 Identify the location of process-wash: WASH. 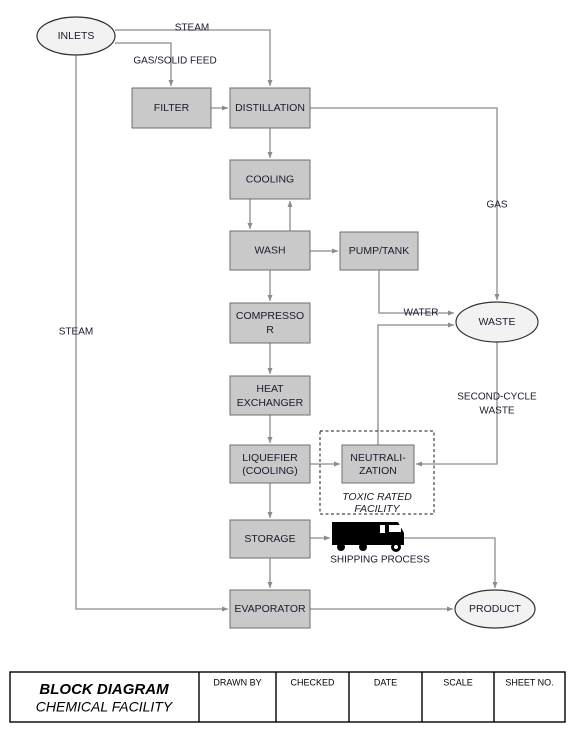
(270, 250).